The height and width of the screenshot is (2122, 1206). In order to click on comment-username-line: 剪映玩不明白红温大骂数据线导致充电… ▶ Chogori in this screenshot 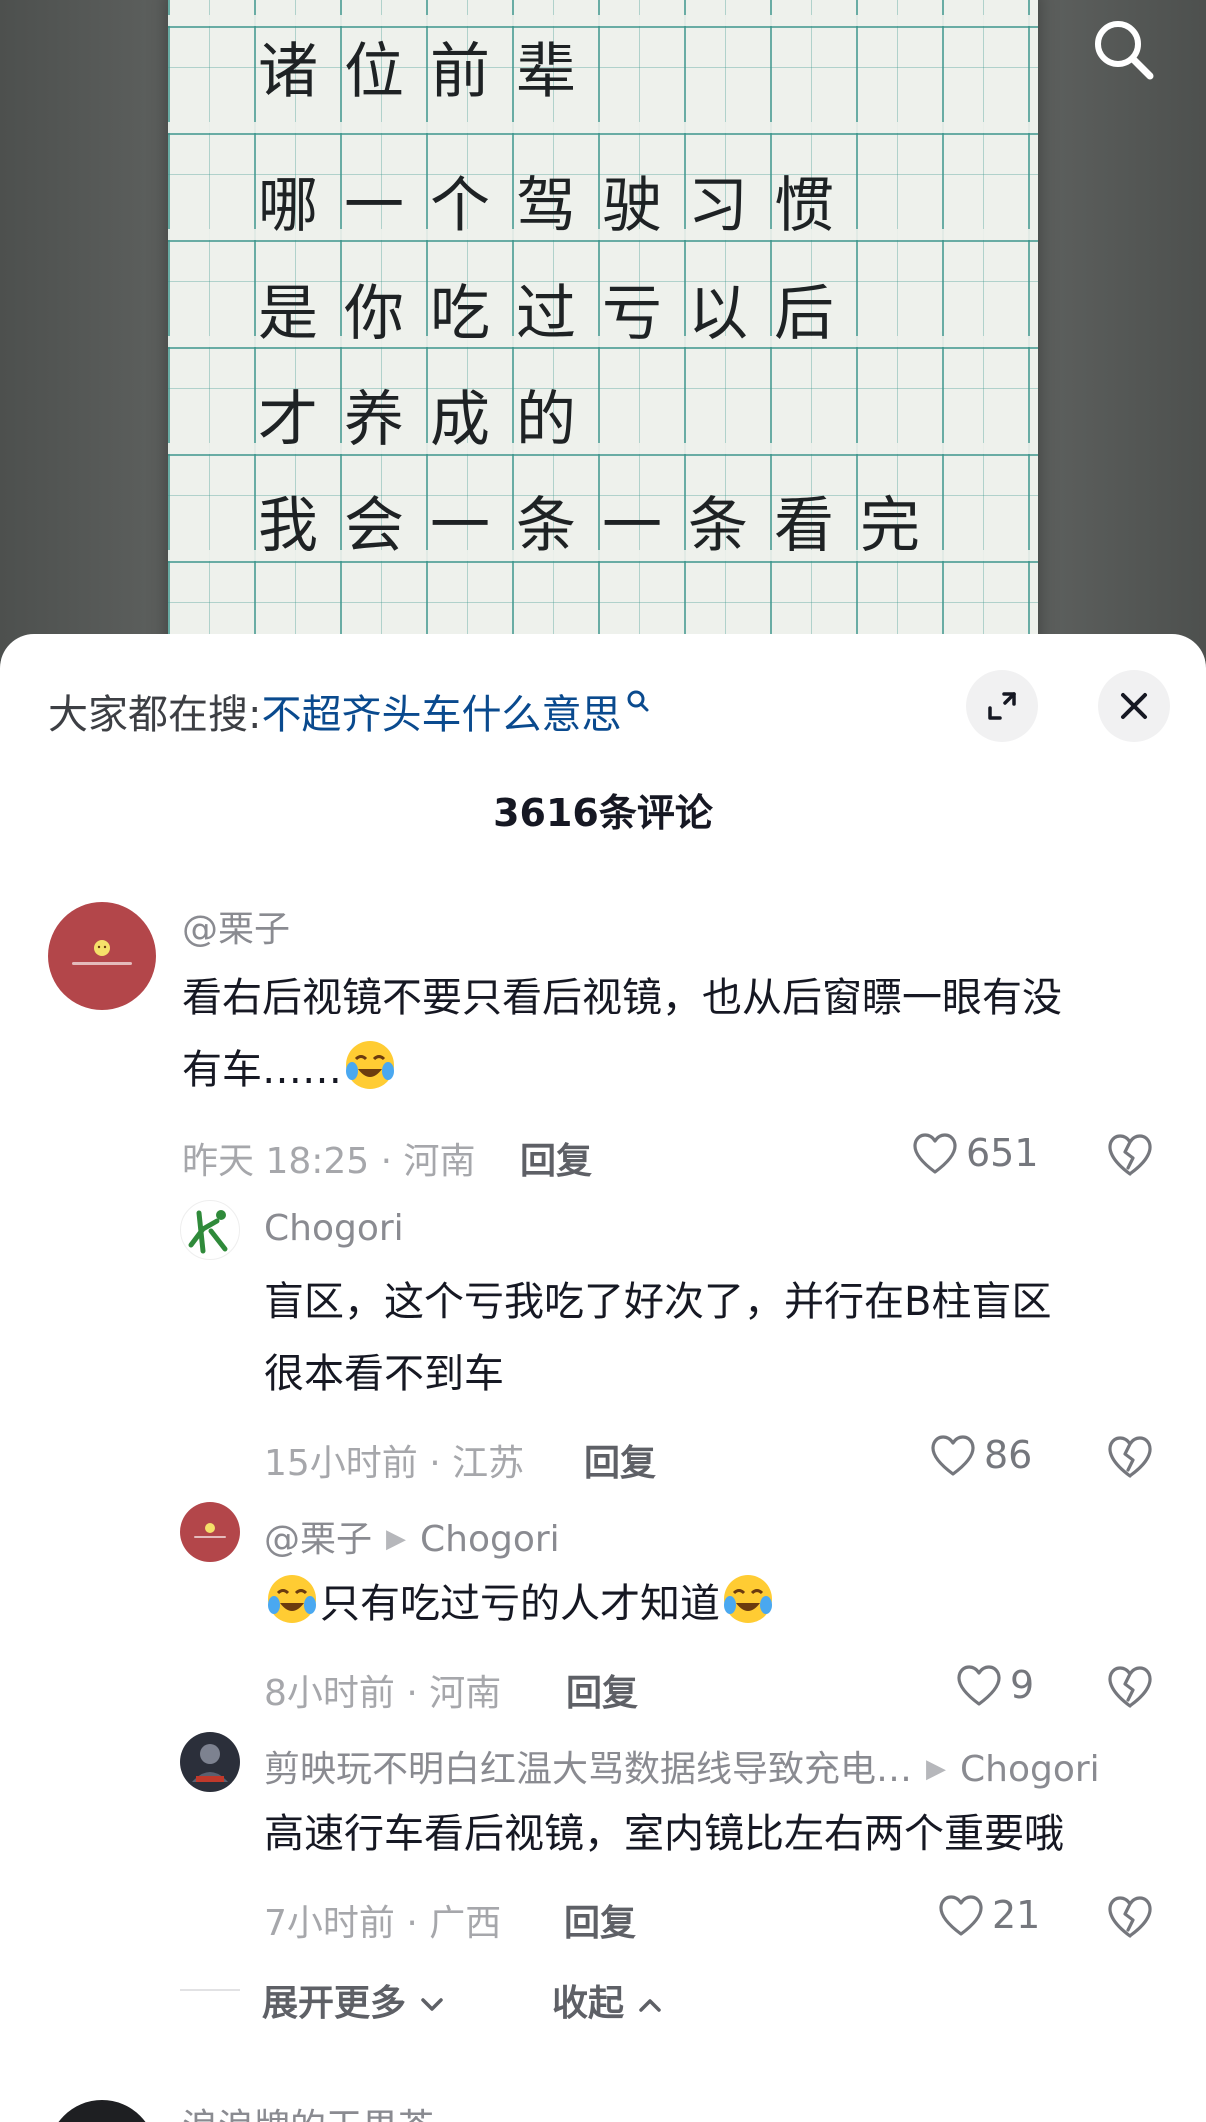, I will do `click(682, 1766)`.